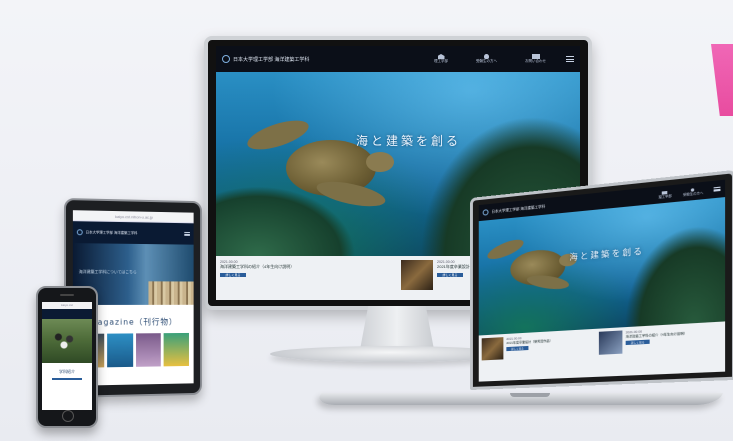 The width and height of the screenshot is (733, 441). What do you see at coordinates (108, 272) in the screenshot?
I see `tablet-hero-text: 海洋建築工学科についてはこちら` at bounding box center [108, 272].